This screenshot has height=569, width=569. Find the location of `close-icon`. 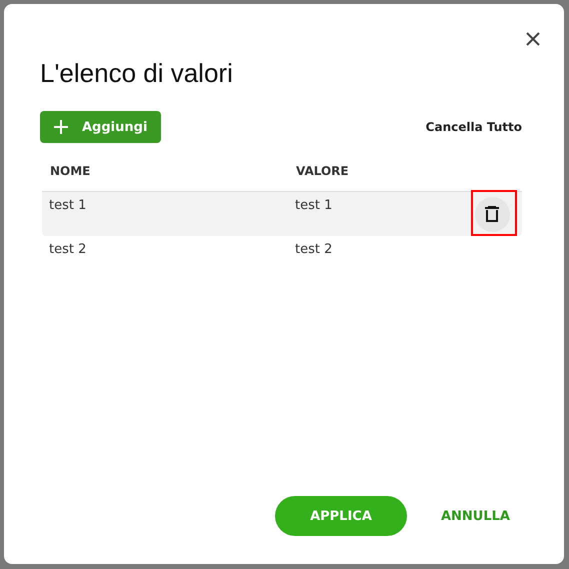

close-icon is located at coordinates (533, 39).